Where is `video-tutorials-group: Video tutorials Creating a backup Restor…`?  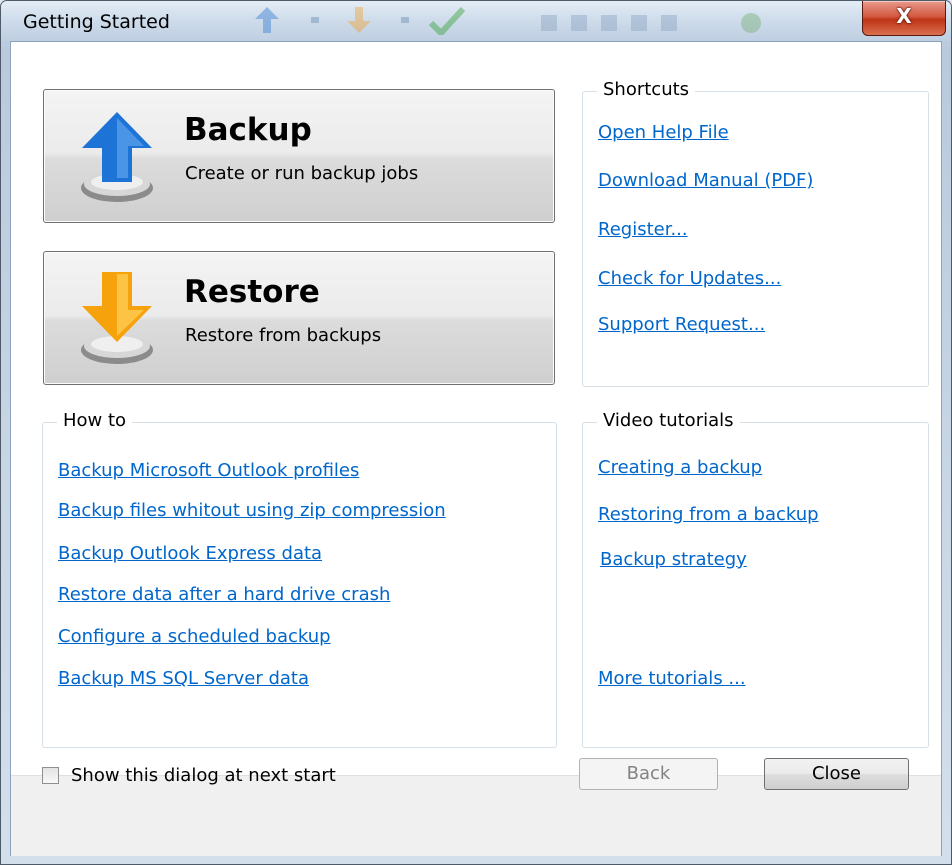 video-tutorials-group: Video tutorials Creating a backup Restor… is located at coordinates (755, 579).